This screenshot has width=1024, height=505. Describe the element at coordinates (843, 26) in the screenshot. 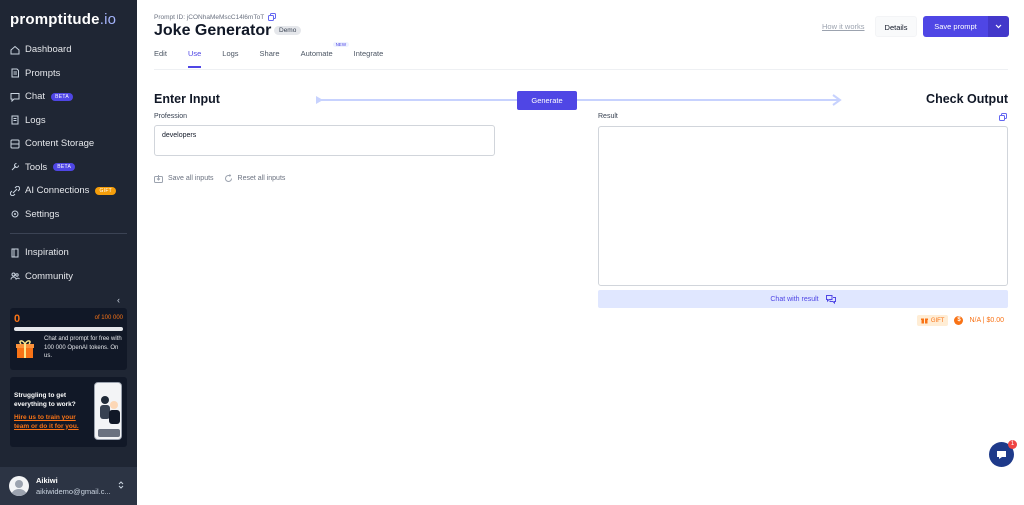

I see `how-it-works-link: How it works` at that location.